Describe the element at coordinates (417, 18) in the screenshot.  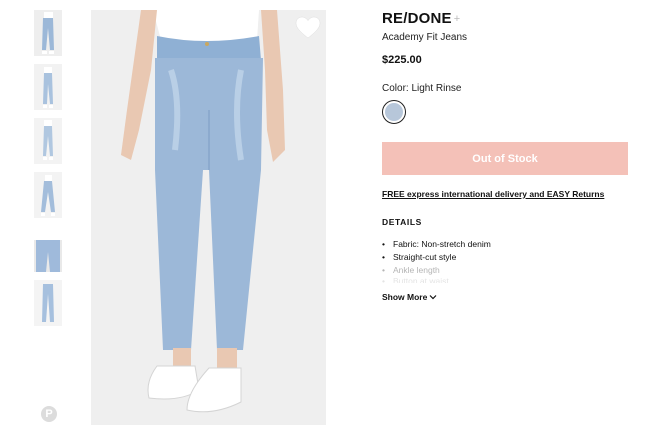
I see `brand-name: RE/DONE` at that location.